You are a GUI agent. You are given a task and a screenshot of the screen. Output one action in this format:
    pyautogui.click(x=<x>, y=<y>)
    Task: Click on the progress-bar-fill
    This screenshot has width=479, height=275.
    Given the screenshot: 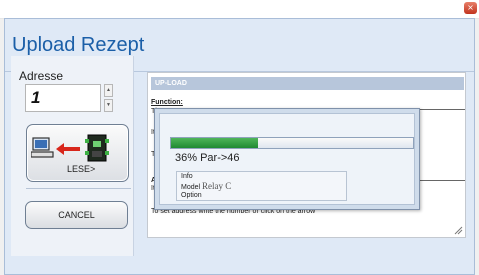 What is the action you would take?
    pyautogui.click(x=214, y=143)
    